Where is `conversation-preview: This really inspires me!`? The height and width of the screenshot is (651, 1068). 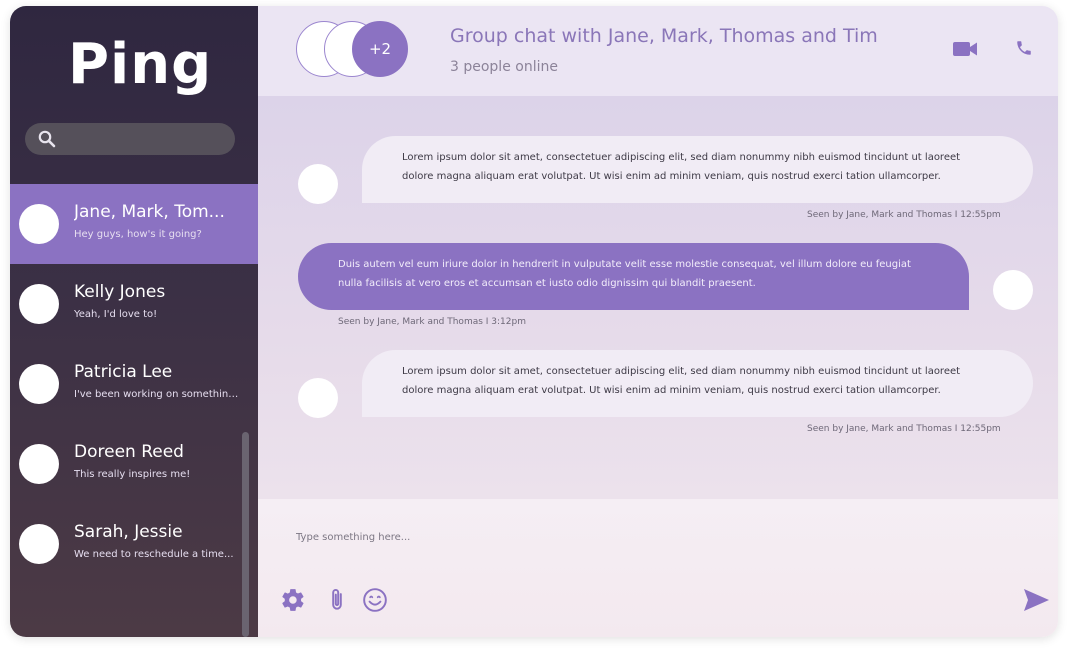 conversation-preview: This really inspires me! is located at coordinates (132, 474).